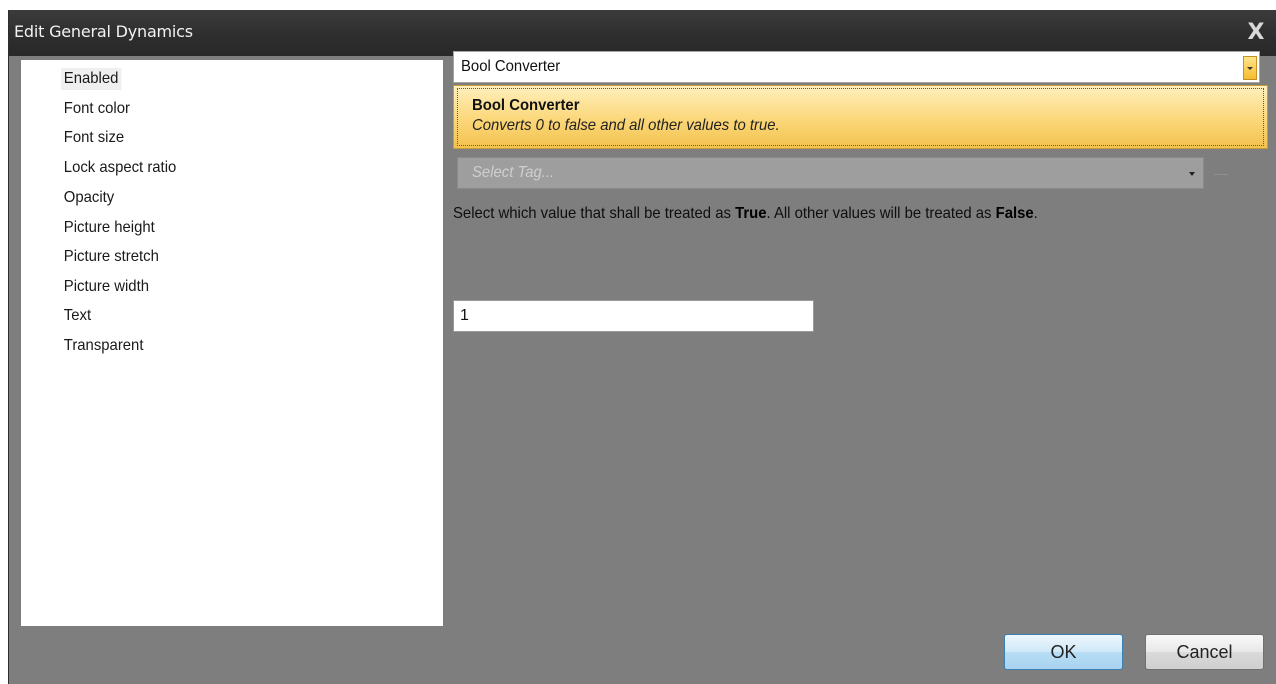  What do you see at coordinates (91, 79) in the screenshot?
I see `property-item-enabled: Enabled` at bounding box center [91, 79].